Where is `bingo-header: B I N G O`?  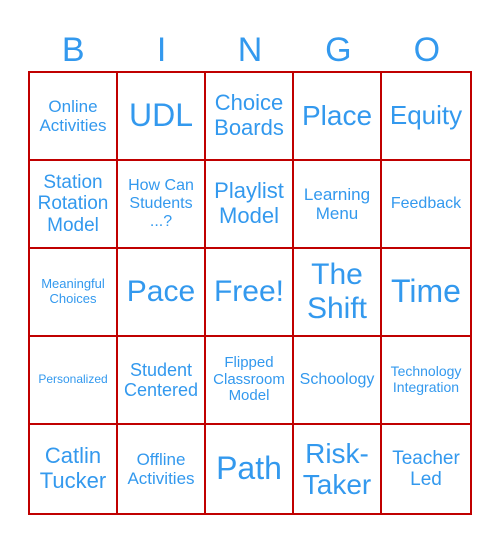
bingo-header: B I N G O is located at coordinates (250, 50).